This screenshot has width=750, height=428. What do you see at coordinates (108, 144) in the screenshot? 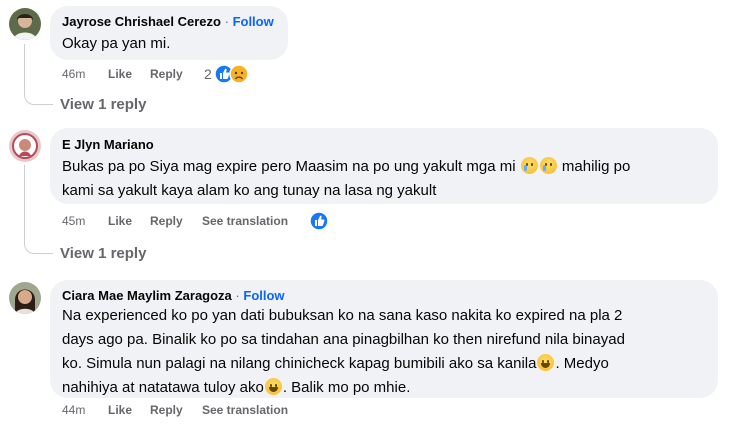
I see `author-name: E Jlyn Mariano` at bounding box center [108, 144].